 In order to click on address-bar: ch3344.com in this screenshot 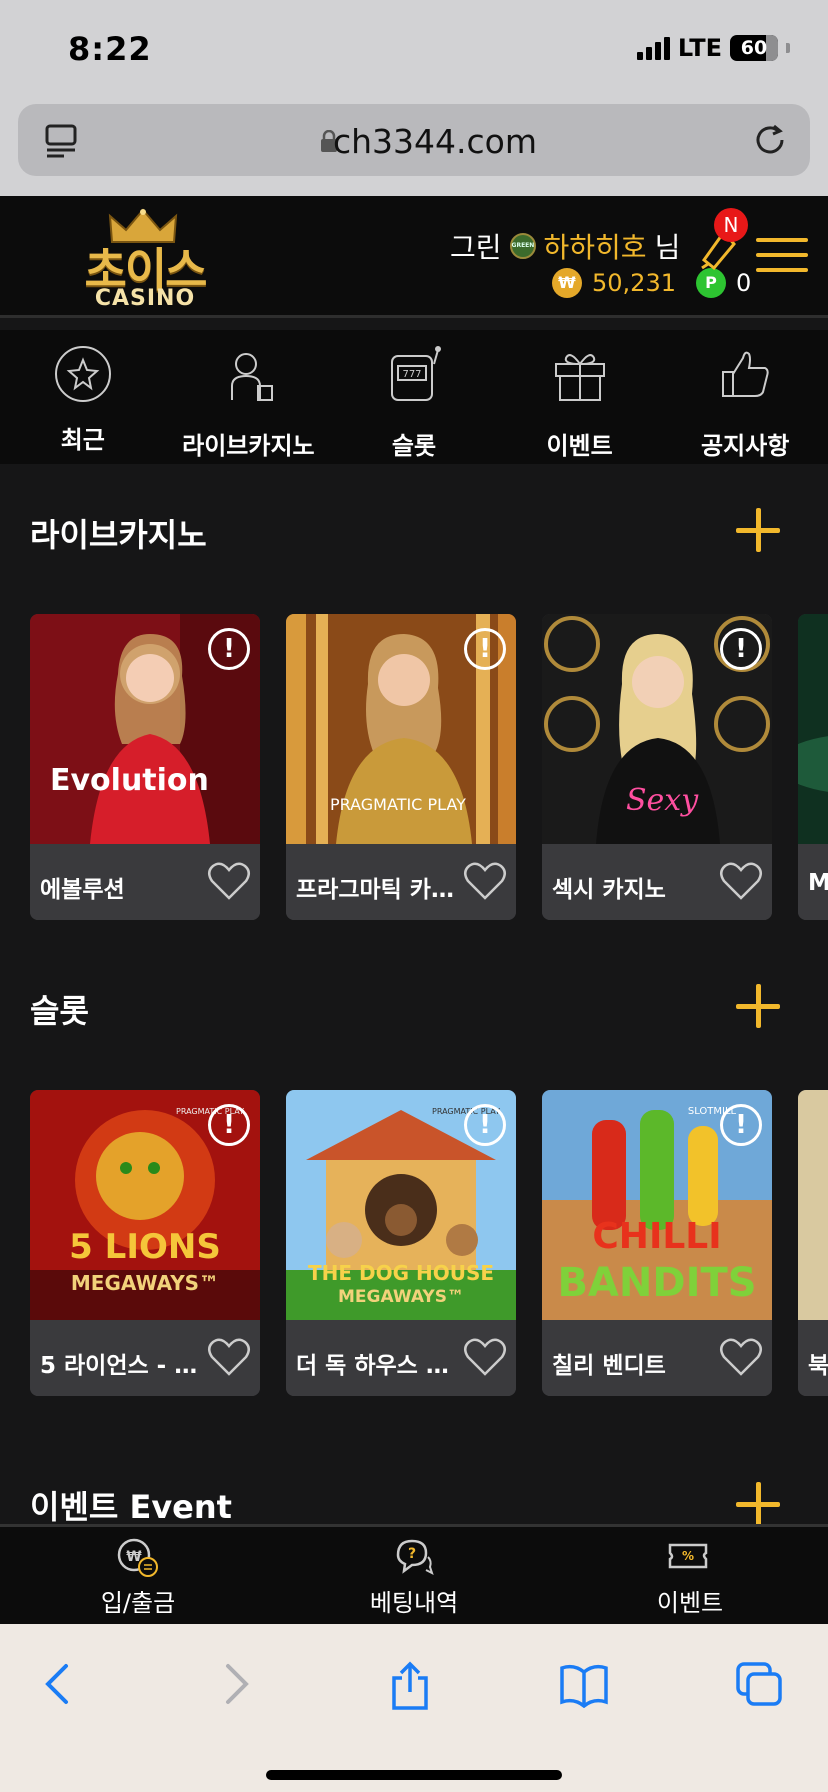, I will do `click(414, 140)`.